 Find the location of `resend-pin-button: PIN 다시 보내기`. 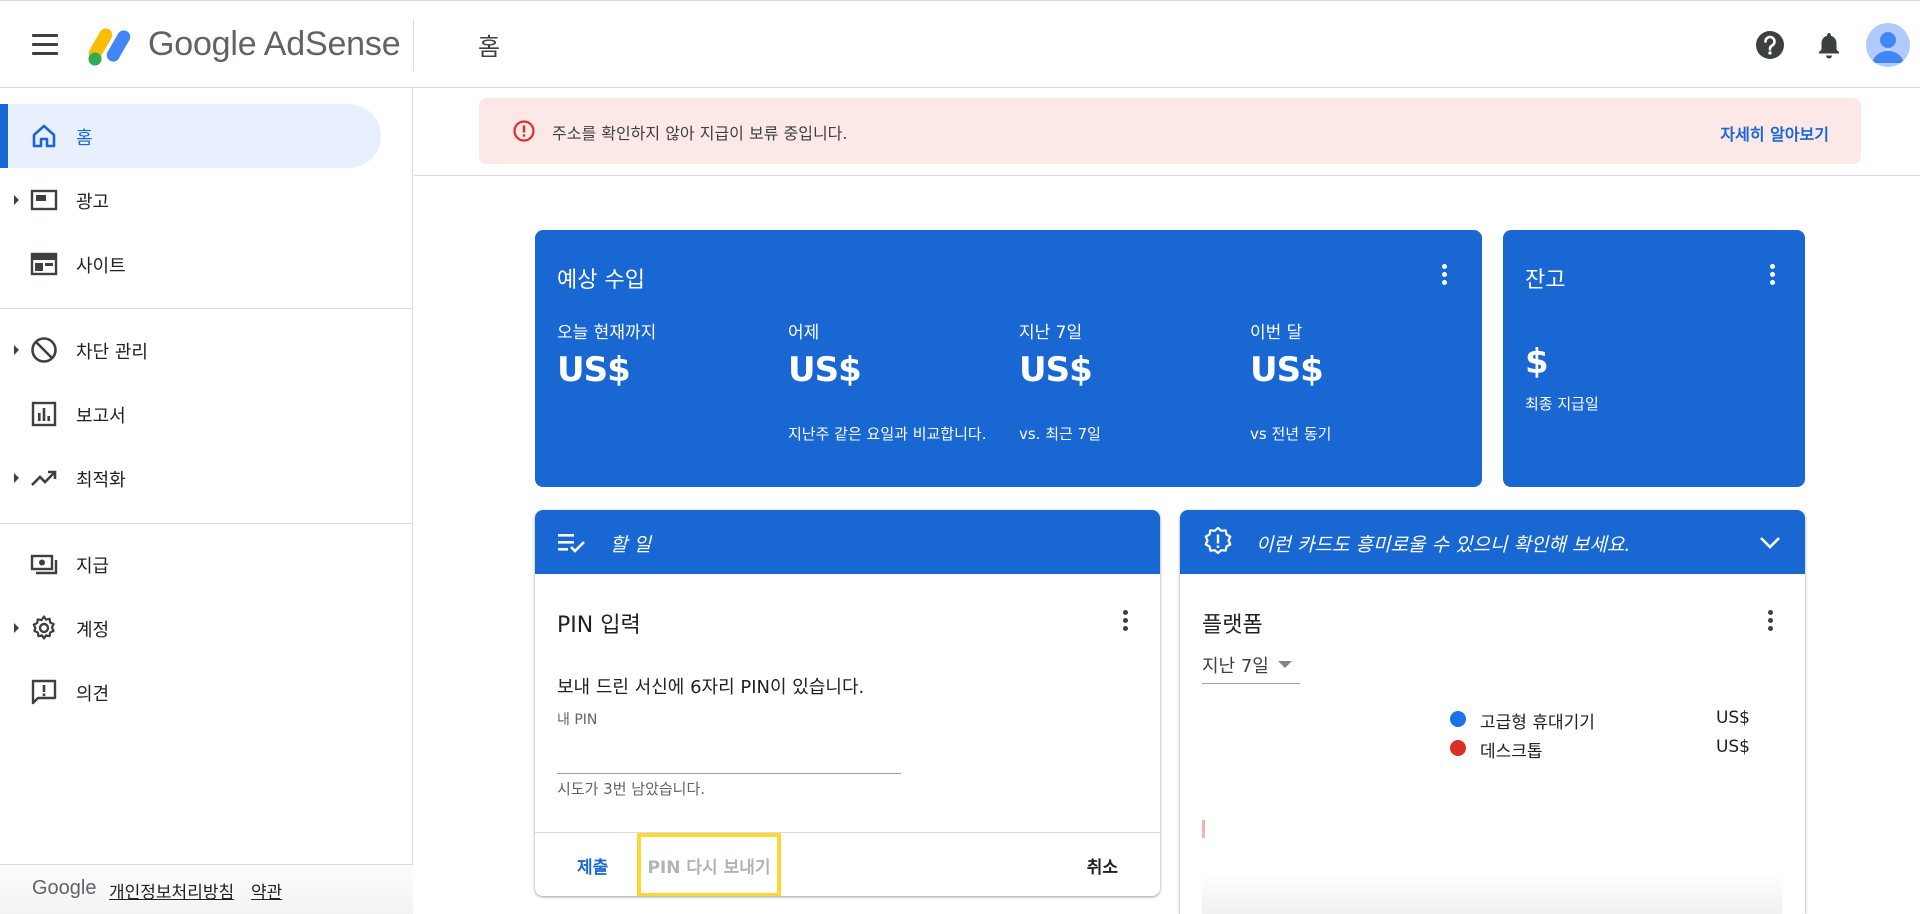

resend-pin-button: PIN 다시 보내기 is located at coordinates (709, 864).